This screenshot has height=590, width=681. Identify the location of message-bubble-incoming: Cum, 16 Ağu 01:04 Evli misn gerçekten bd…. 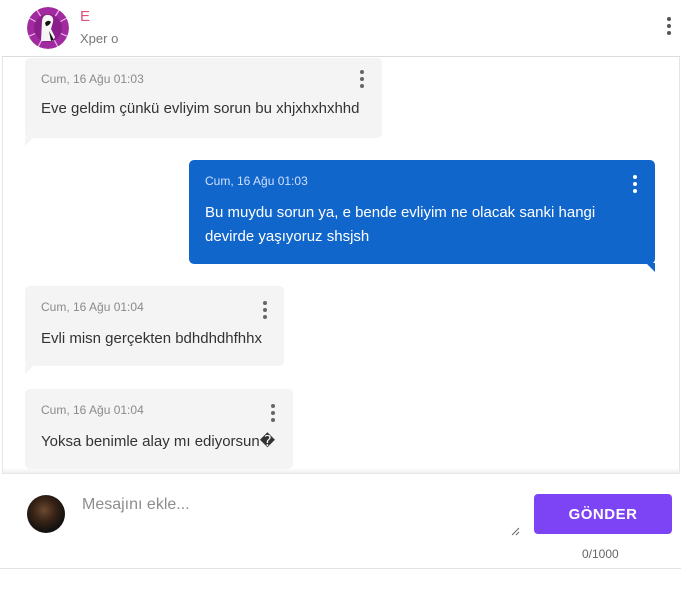
(154, 326).